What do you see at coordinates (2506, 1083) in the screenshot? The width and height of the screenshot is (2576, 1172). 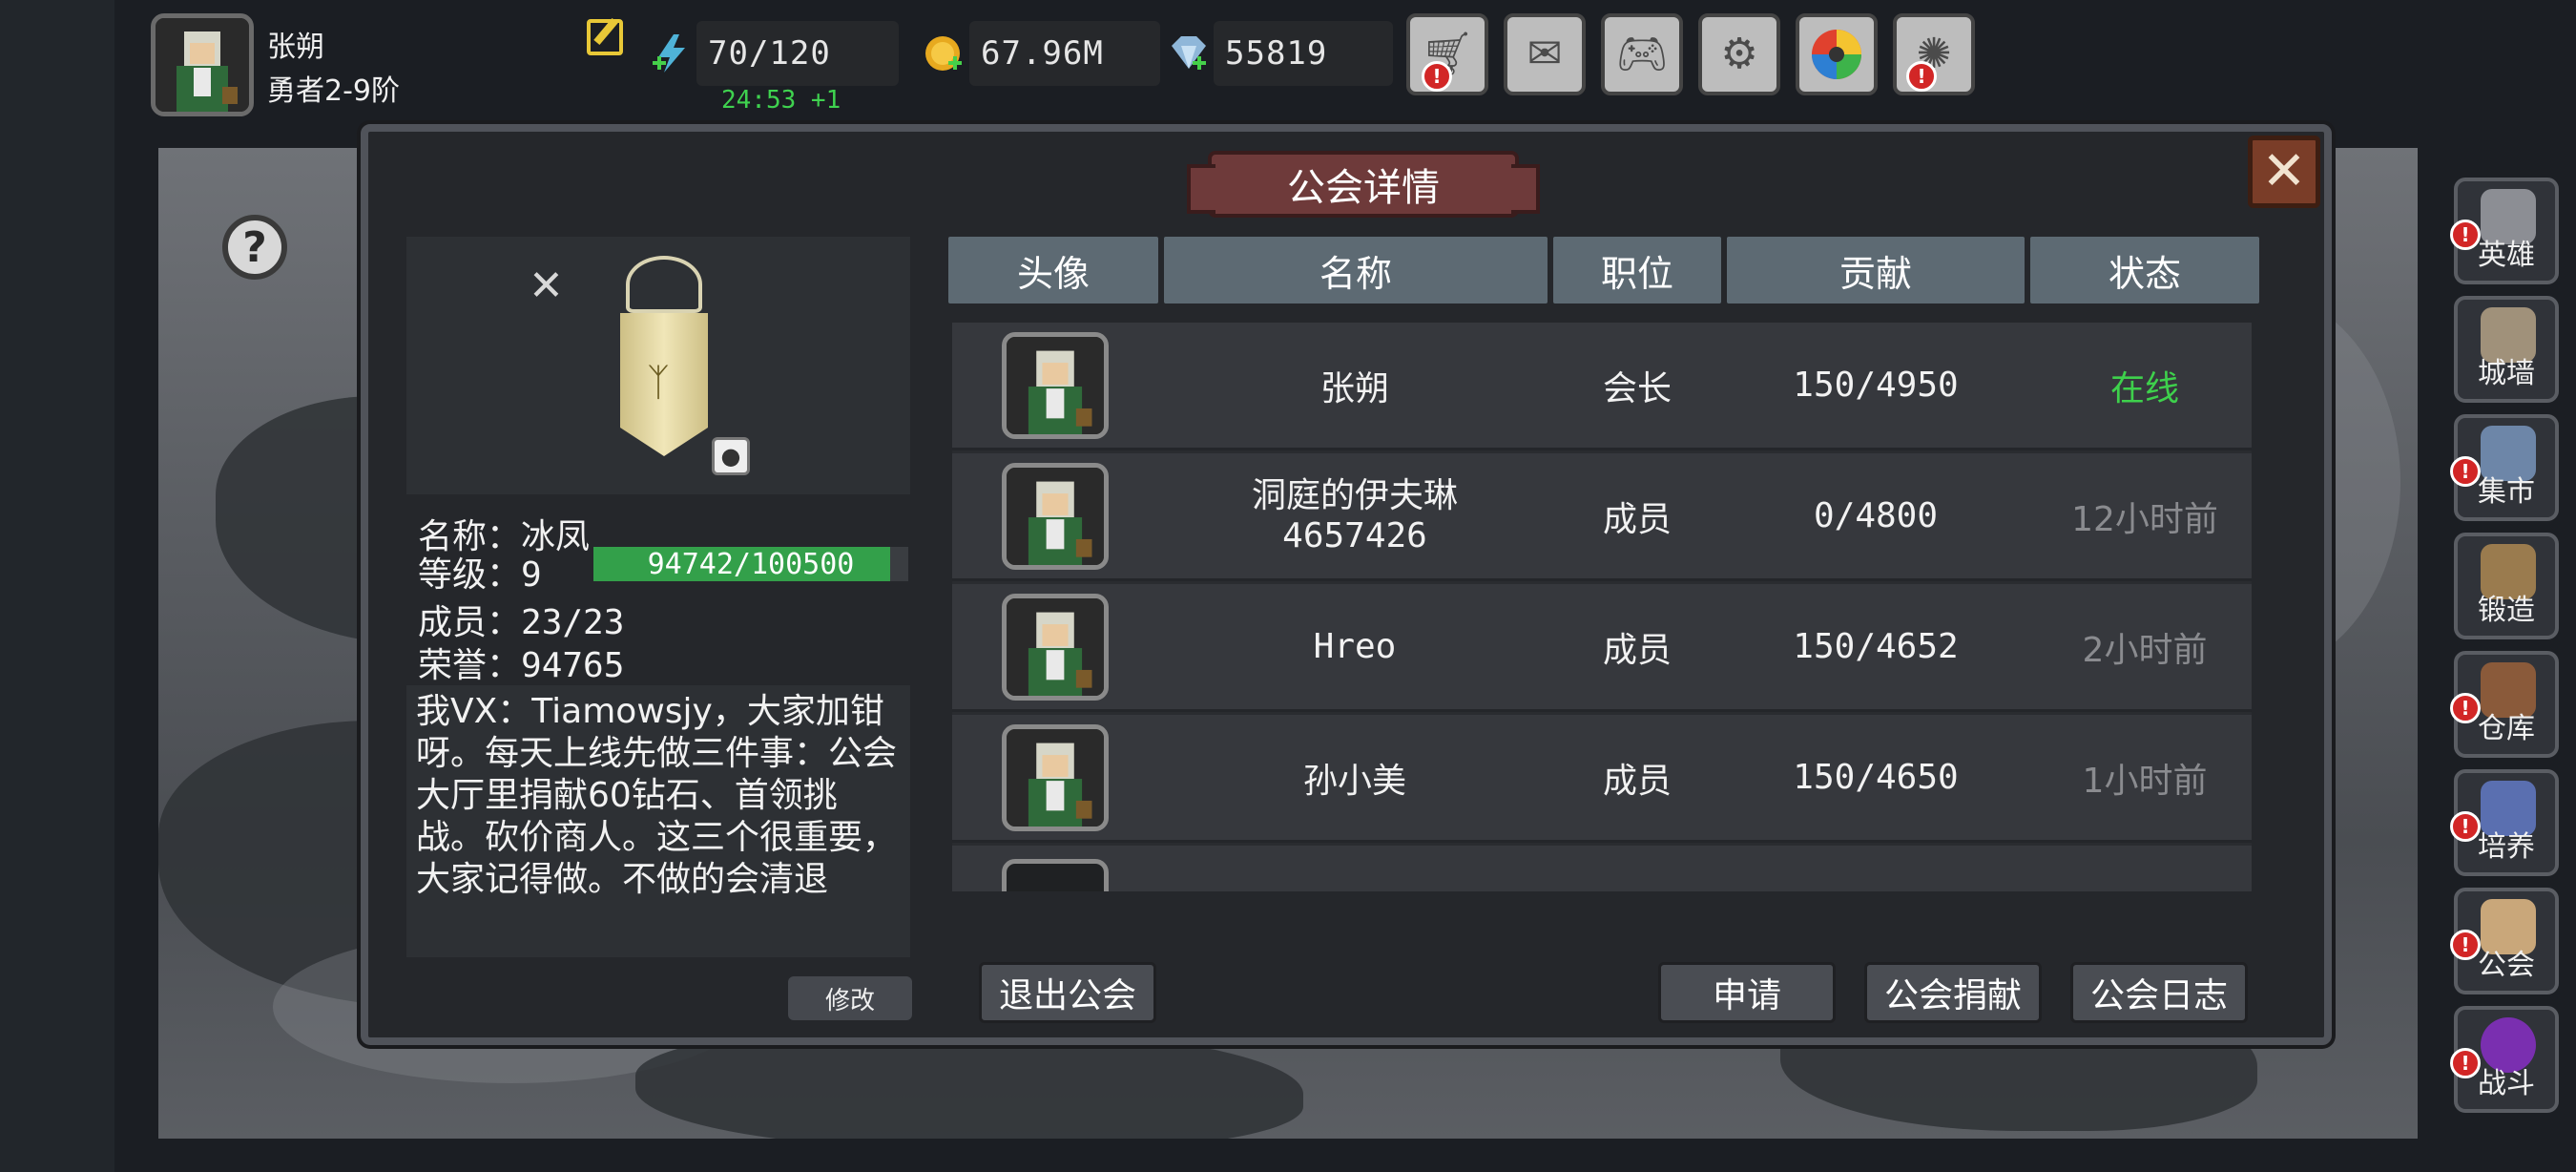 I see `side-menu-label: 战斗` at bounding box center [2506, 1083].